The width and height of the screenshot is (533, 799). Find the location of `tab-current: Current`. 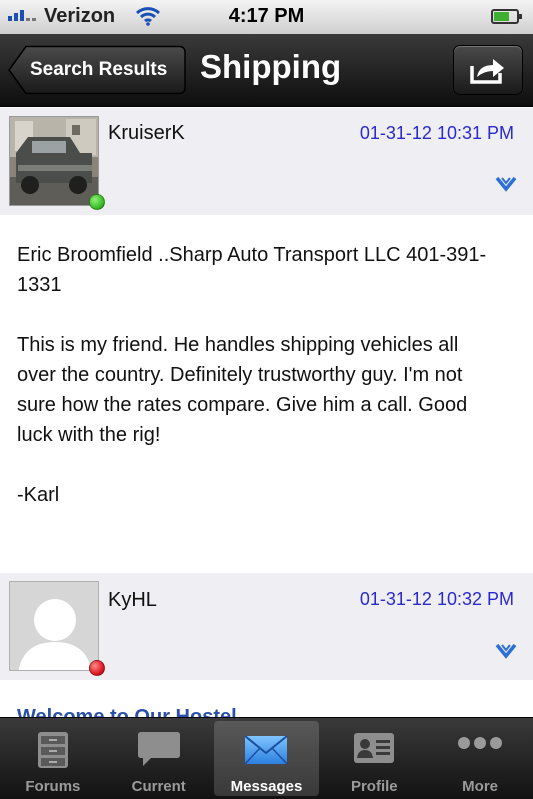

tab-current: Current is located at coordinates (159, 758).